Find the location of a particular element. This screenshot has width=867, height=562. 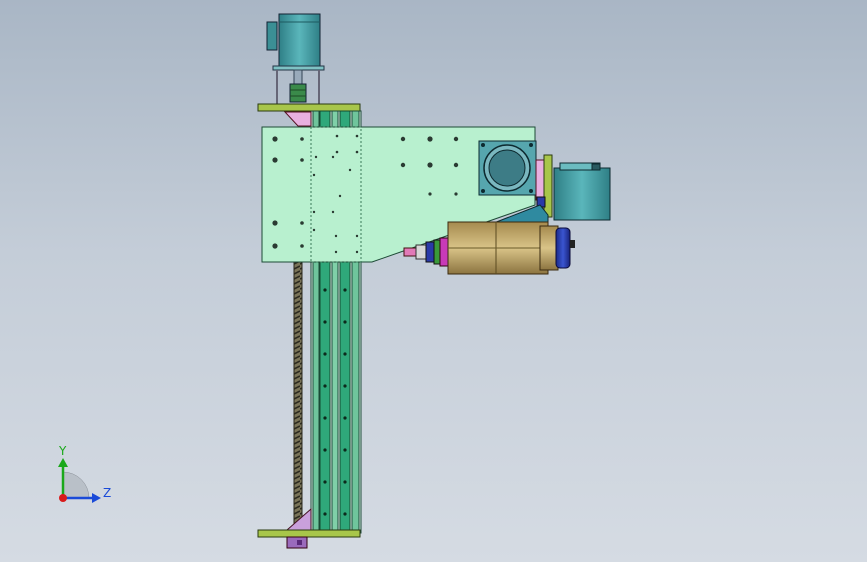

stepper-motor-top is located at coordinates (295, 42).